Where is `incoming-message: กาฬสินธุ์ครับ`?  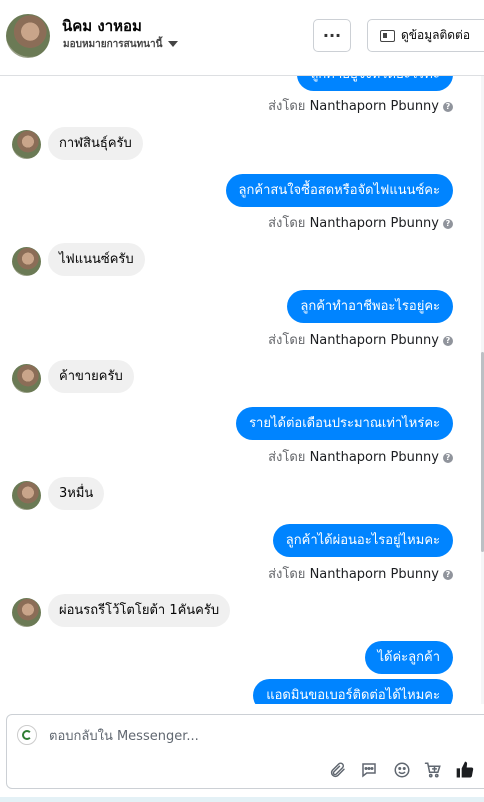
incoming-message: กาฬสินธุ์ครับ is located at coordinates (95, 143).